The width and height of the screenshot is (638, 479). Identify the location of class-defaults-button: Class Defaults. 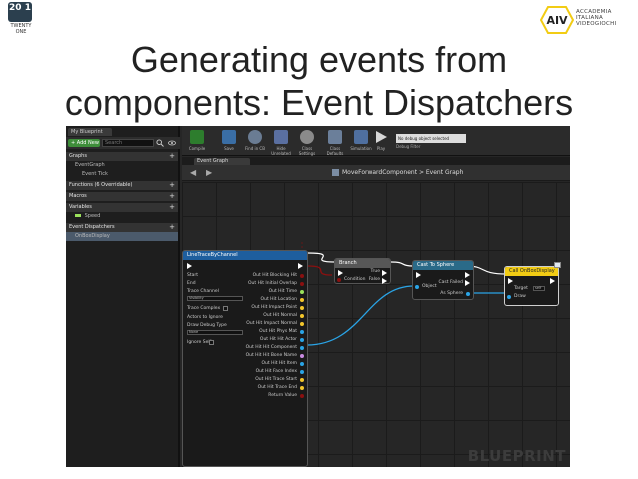
(335, 142).